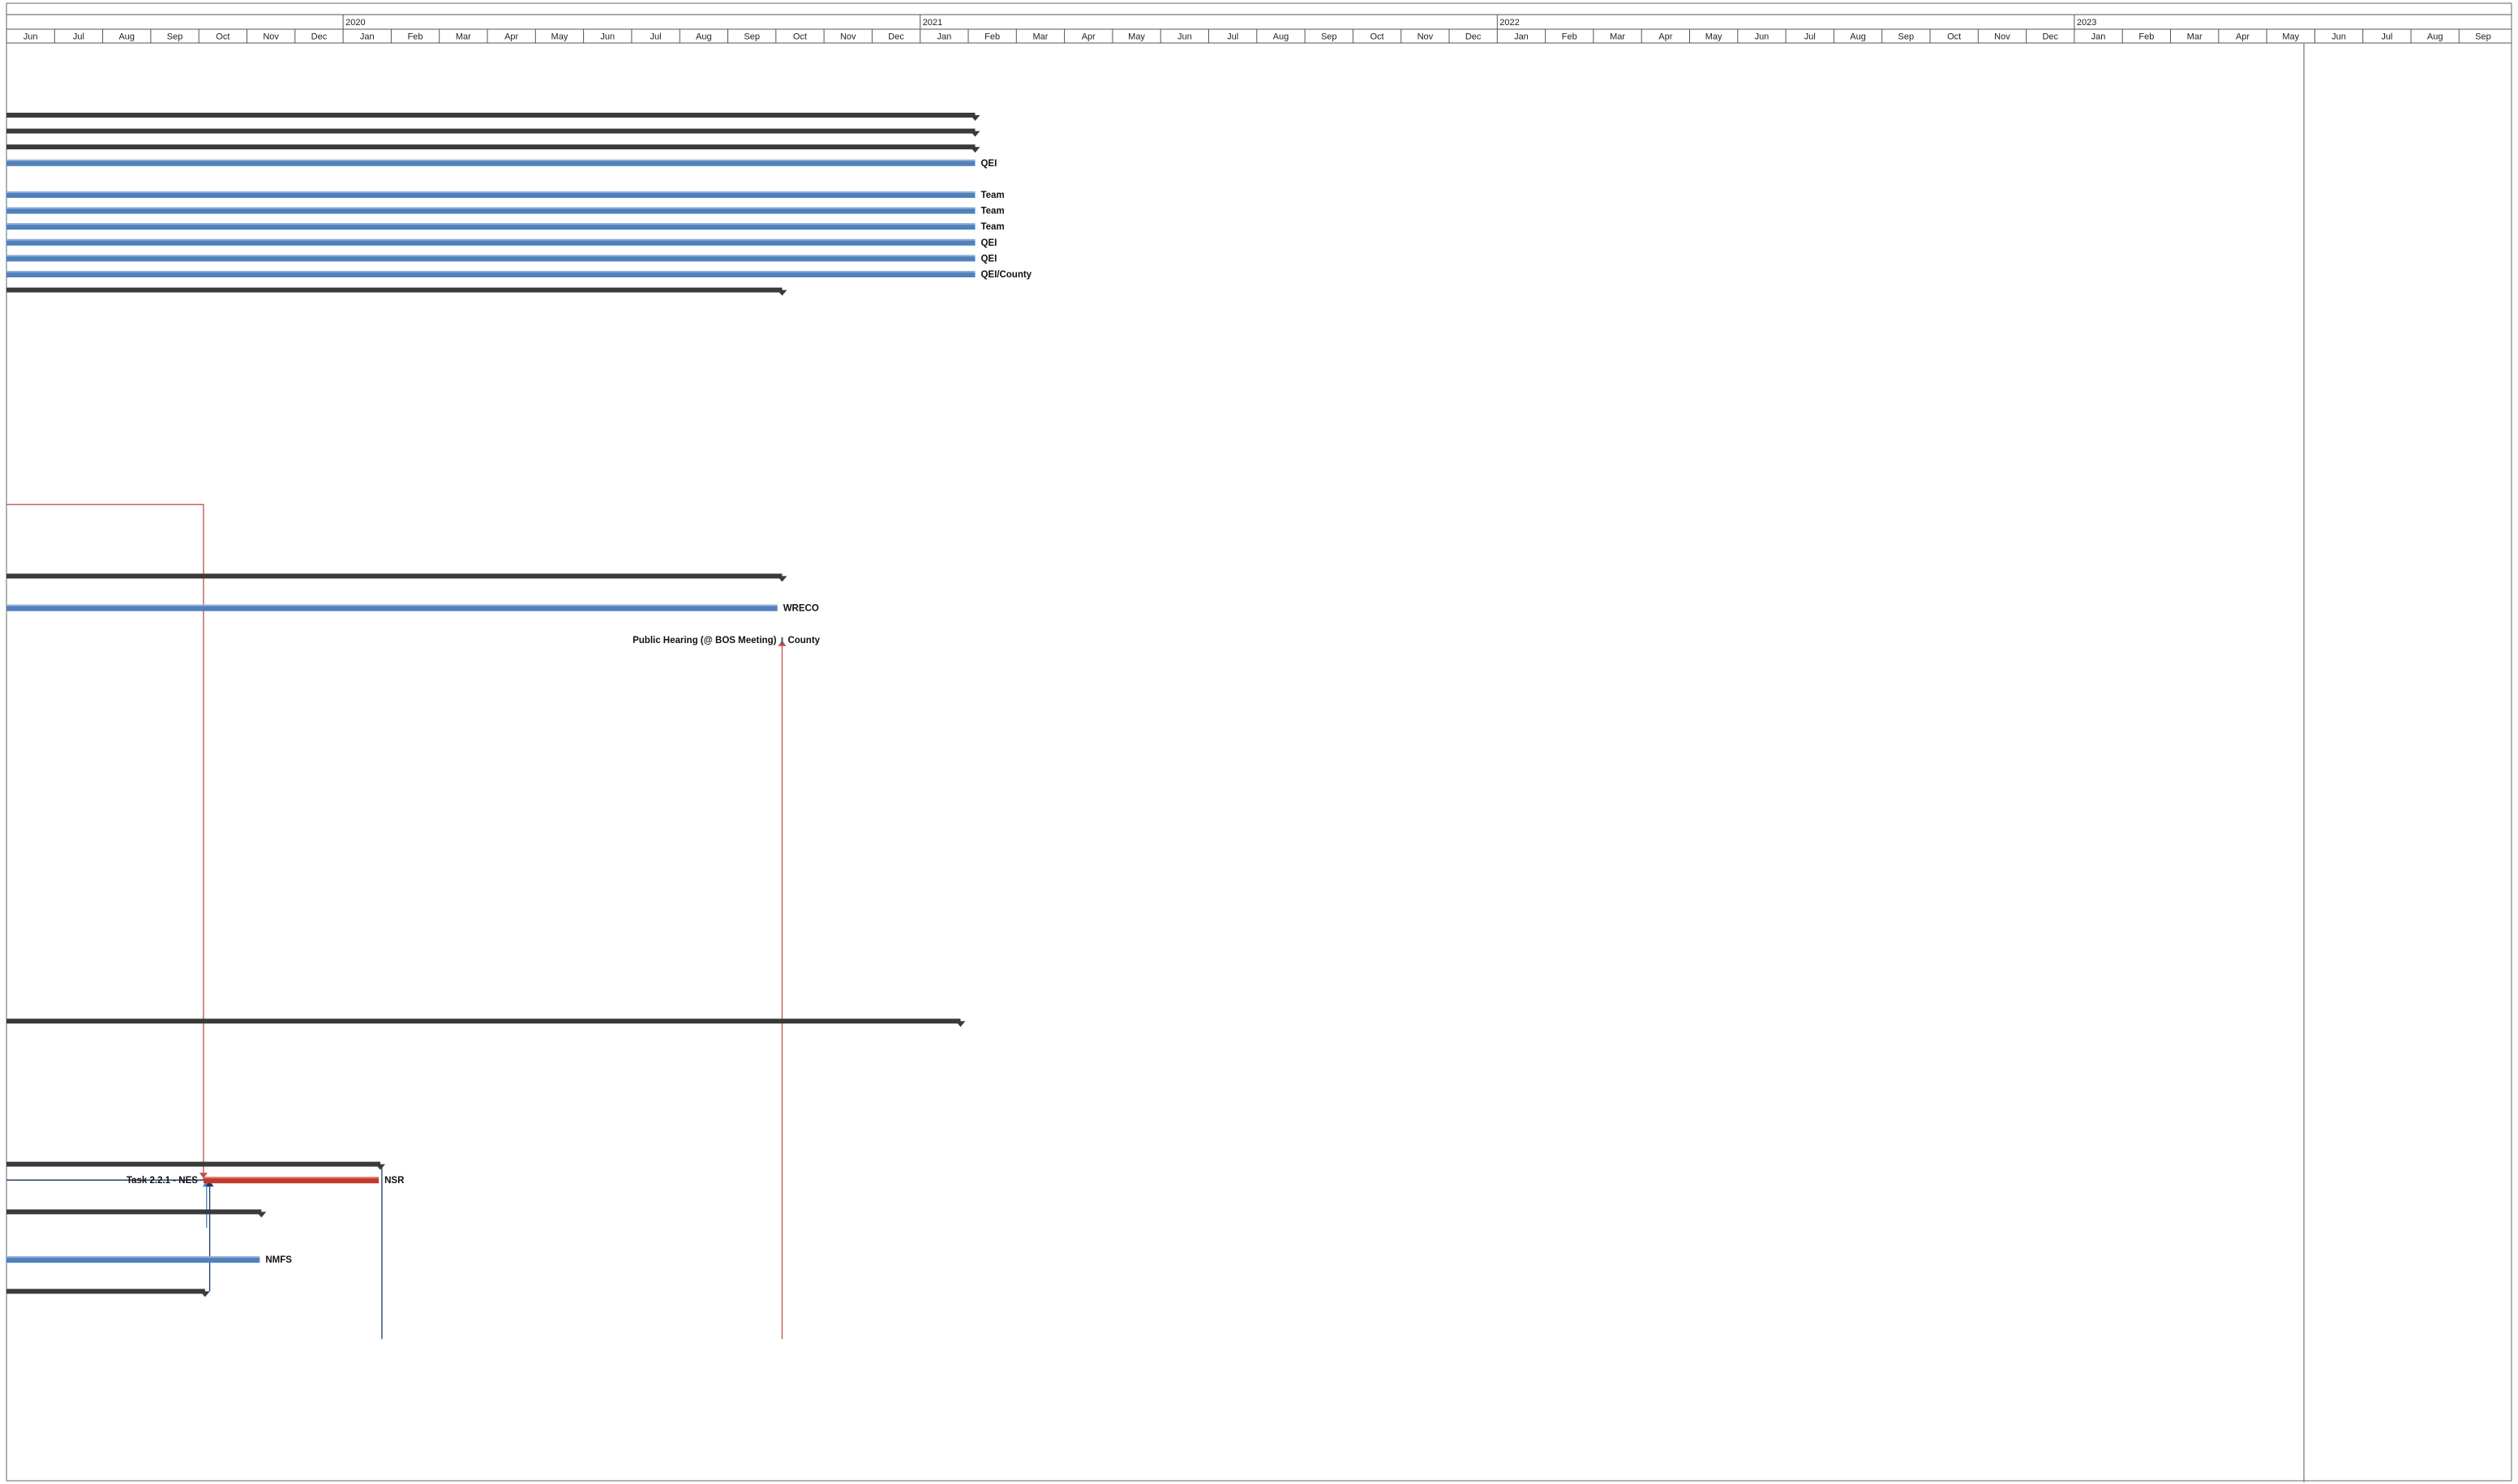 The image size is (2518, 1484). What do you see at coordinates (804, 640) in the screenshot?
I see `resource-label: County` at bounding box center [804, 640].